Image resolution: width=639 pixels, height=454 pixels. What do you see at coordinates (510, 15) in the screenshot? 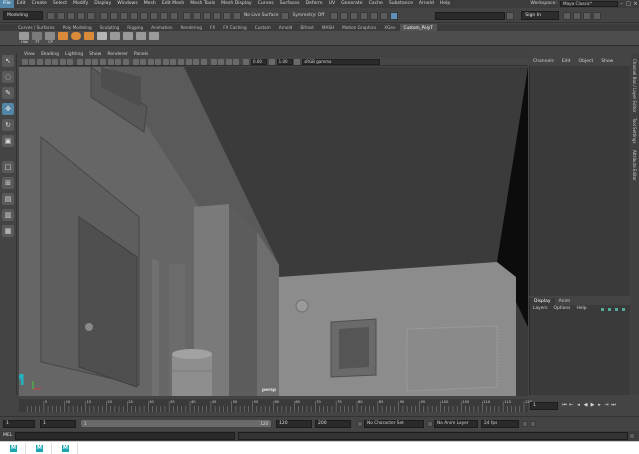
I see `search-icon` at bounding box center [510, 15].